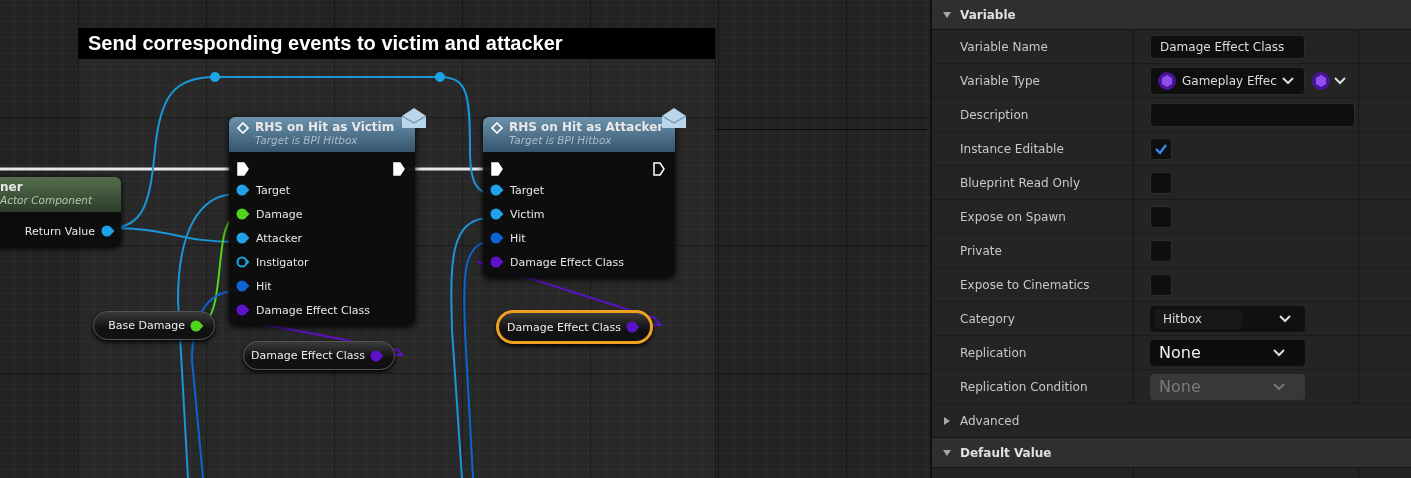 The height and width of the screenshot is (478, 1411). What do you see at coordinates (322, 221) in the screenshot?
I see `blueprint-node: RHS on Hit as Victim Target is BPI Hitbox Target Damage Attacker Instigator Hit Damage Effect Class` at bounding box center [322, 221].